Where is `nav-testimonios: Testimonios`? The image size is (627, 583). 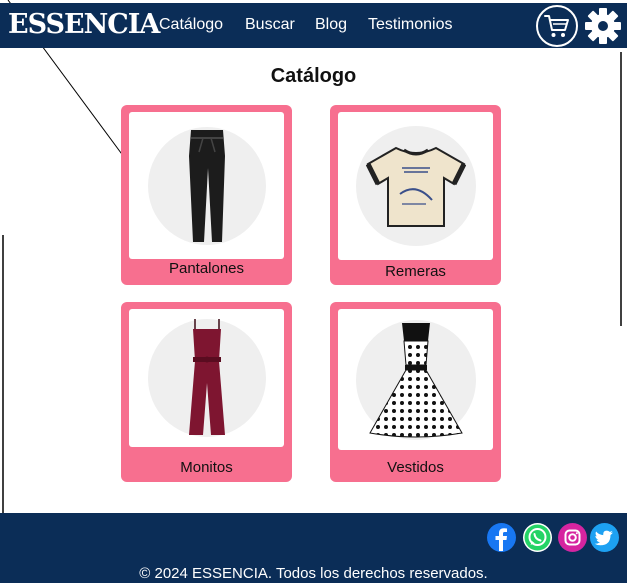
nav-testimonios: Testimonios is located at coordinates (410, 25).